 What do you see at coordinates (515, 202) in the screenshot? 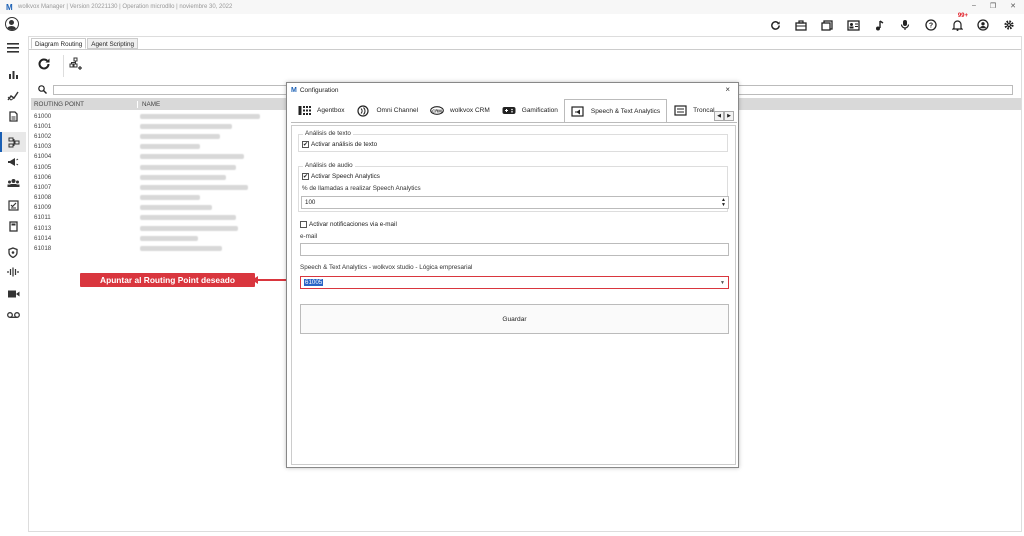
I see `percent-stepper: 100 ▲ ▼` at bounding box center [515, 202].